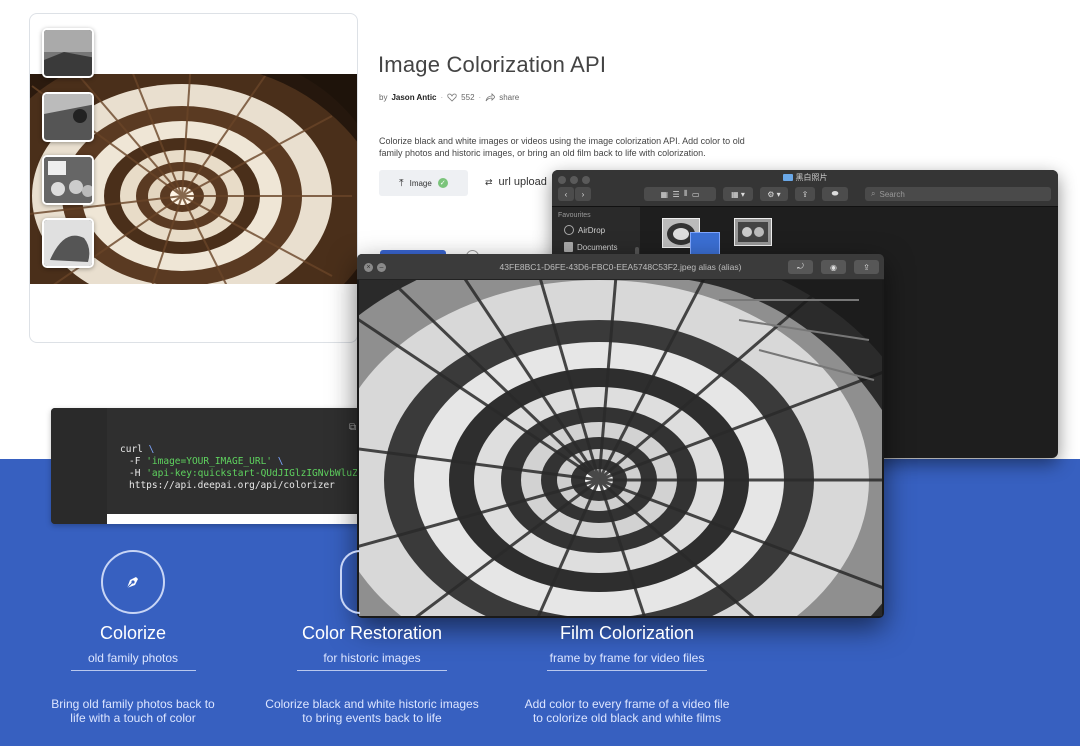 The width and height of the screenshot is (1080, 746). Describe the element at coordinates (787, 177) in the screenshot. I see `folder-icon` at that location.